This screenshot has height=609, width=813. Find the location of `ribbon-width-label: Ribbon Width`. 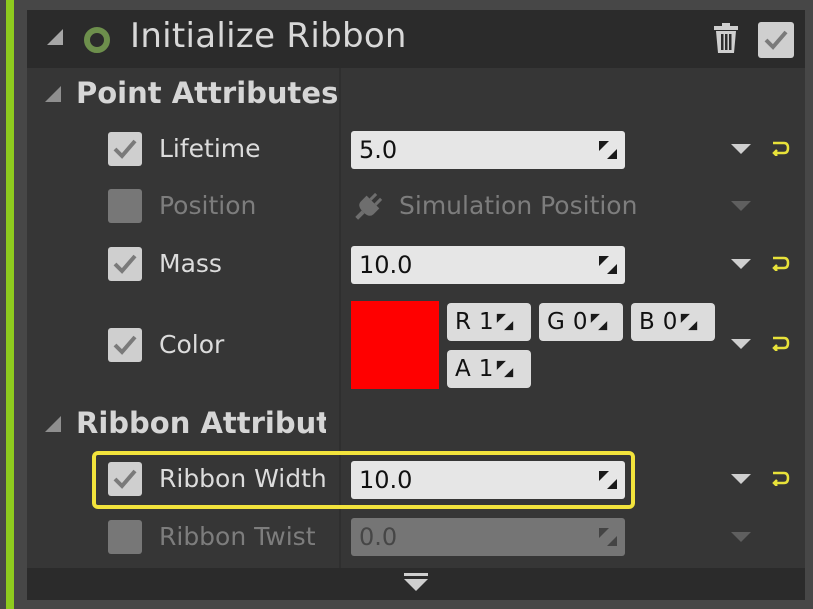

ribbon-width-label: Ribbon Width is located at coordinates (243, 478).